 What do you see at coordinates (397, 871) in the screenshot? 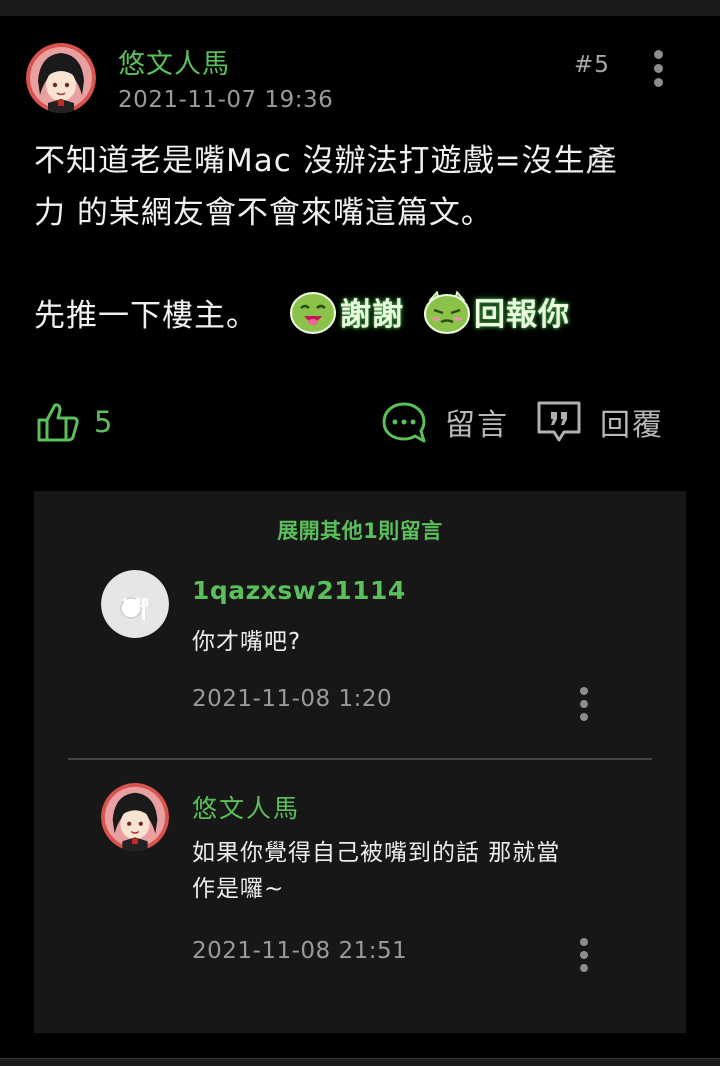
I see `reply-text: 如果你覺得自己被嘴到的話 那就當 作是囉~` at bounding box center [397, 871].